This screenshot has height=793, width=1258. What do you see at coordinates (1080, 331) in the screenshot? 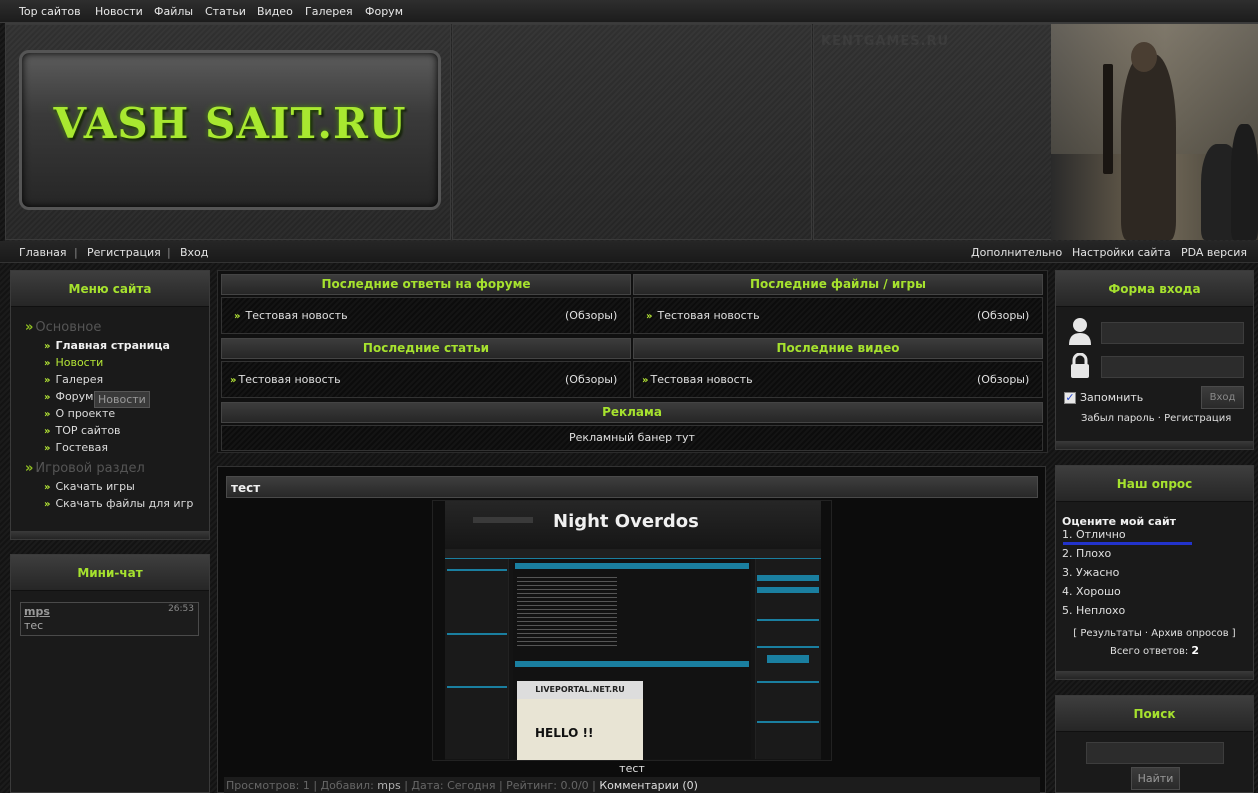
I see `user-icon` at bounding box center [1080, 331].